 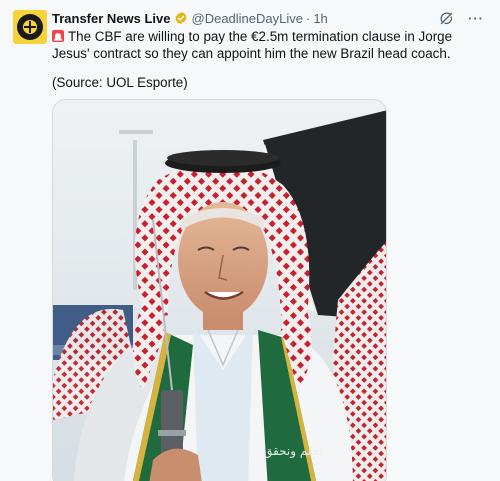 I want to click on avatar-football-logo-icon, so click(x=30, y=27).